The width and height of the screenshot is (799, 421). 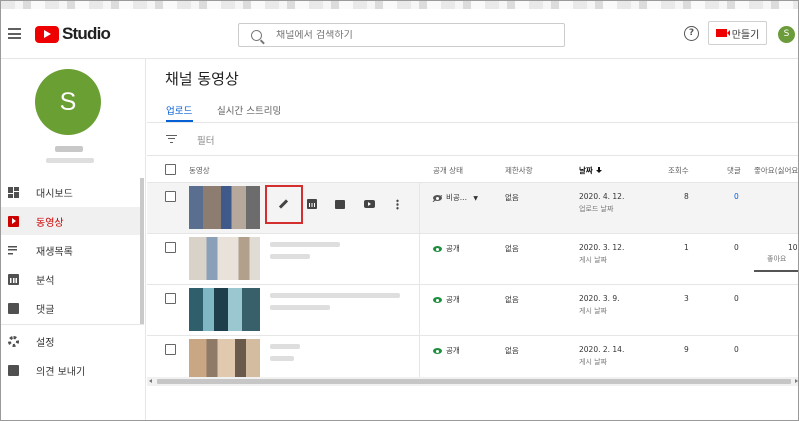 What do you see at coordinates (448, 170) in the screenshot?
I see `col-visibility: 공개 상태` at bounding box center [448, 170].